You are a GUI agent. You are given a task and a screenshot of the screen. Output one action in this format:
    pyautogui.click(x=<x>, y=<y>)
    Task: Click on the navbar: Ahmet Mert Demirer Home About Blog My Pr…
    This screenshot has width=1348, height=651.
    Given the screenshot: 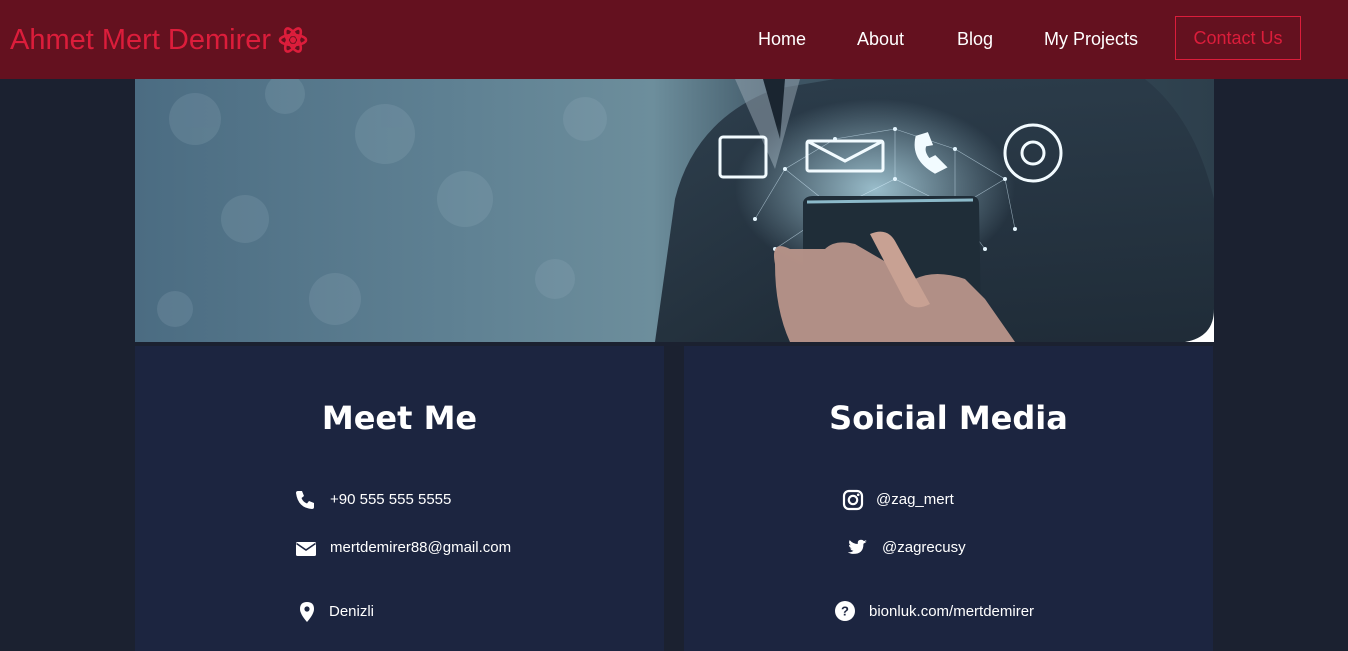 What is the action you would take?
    pyautogui.click(x=674, y=39)
    